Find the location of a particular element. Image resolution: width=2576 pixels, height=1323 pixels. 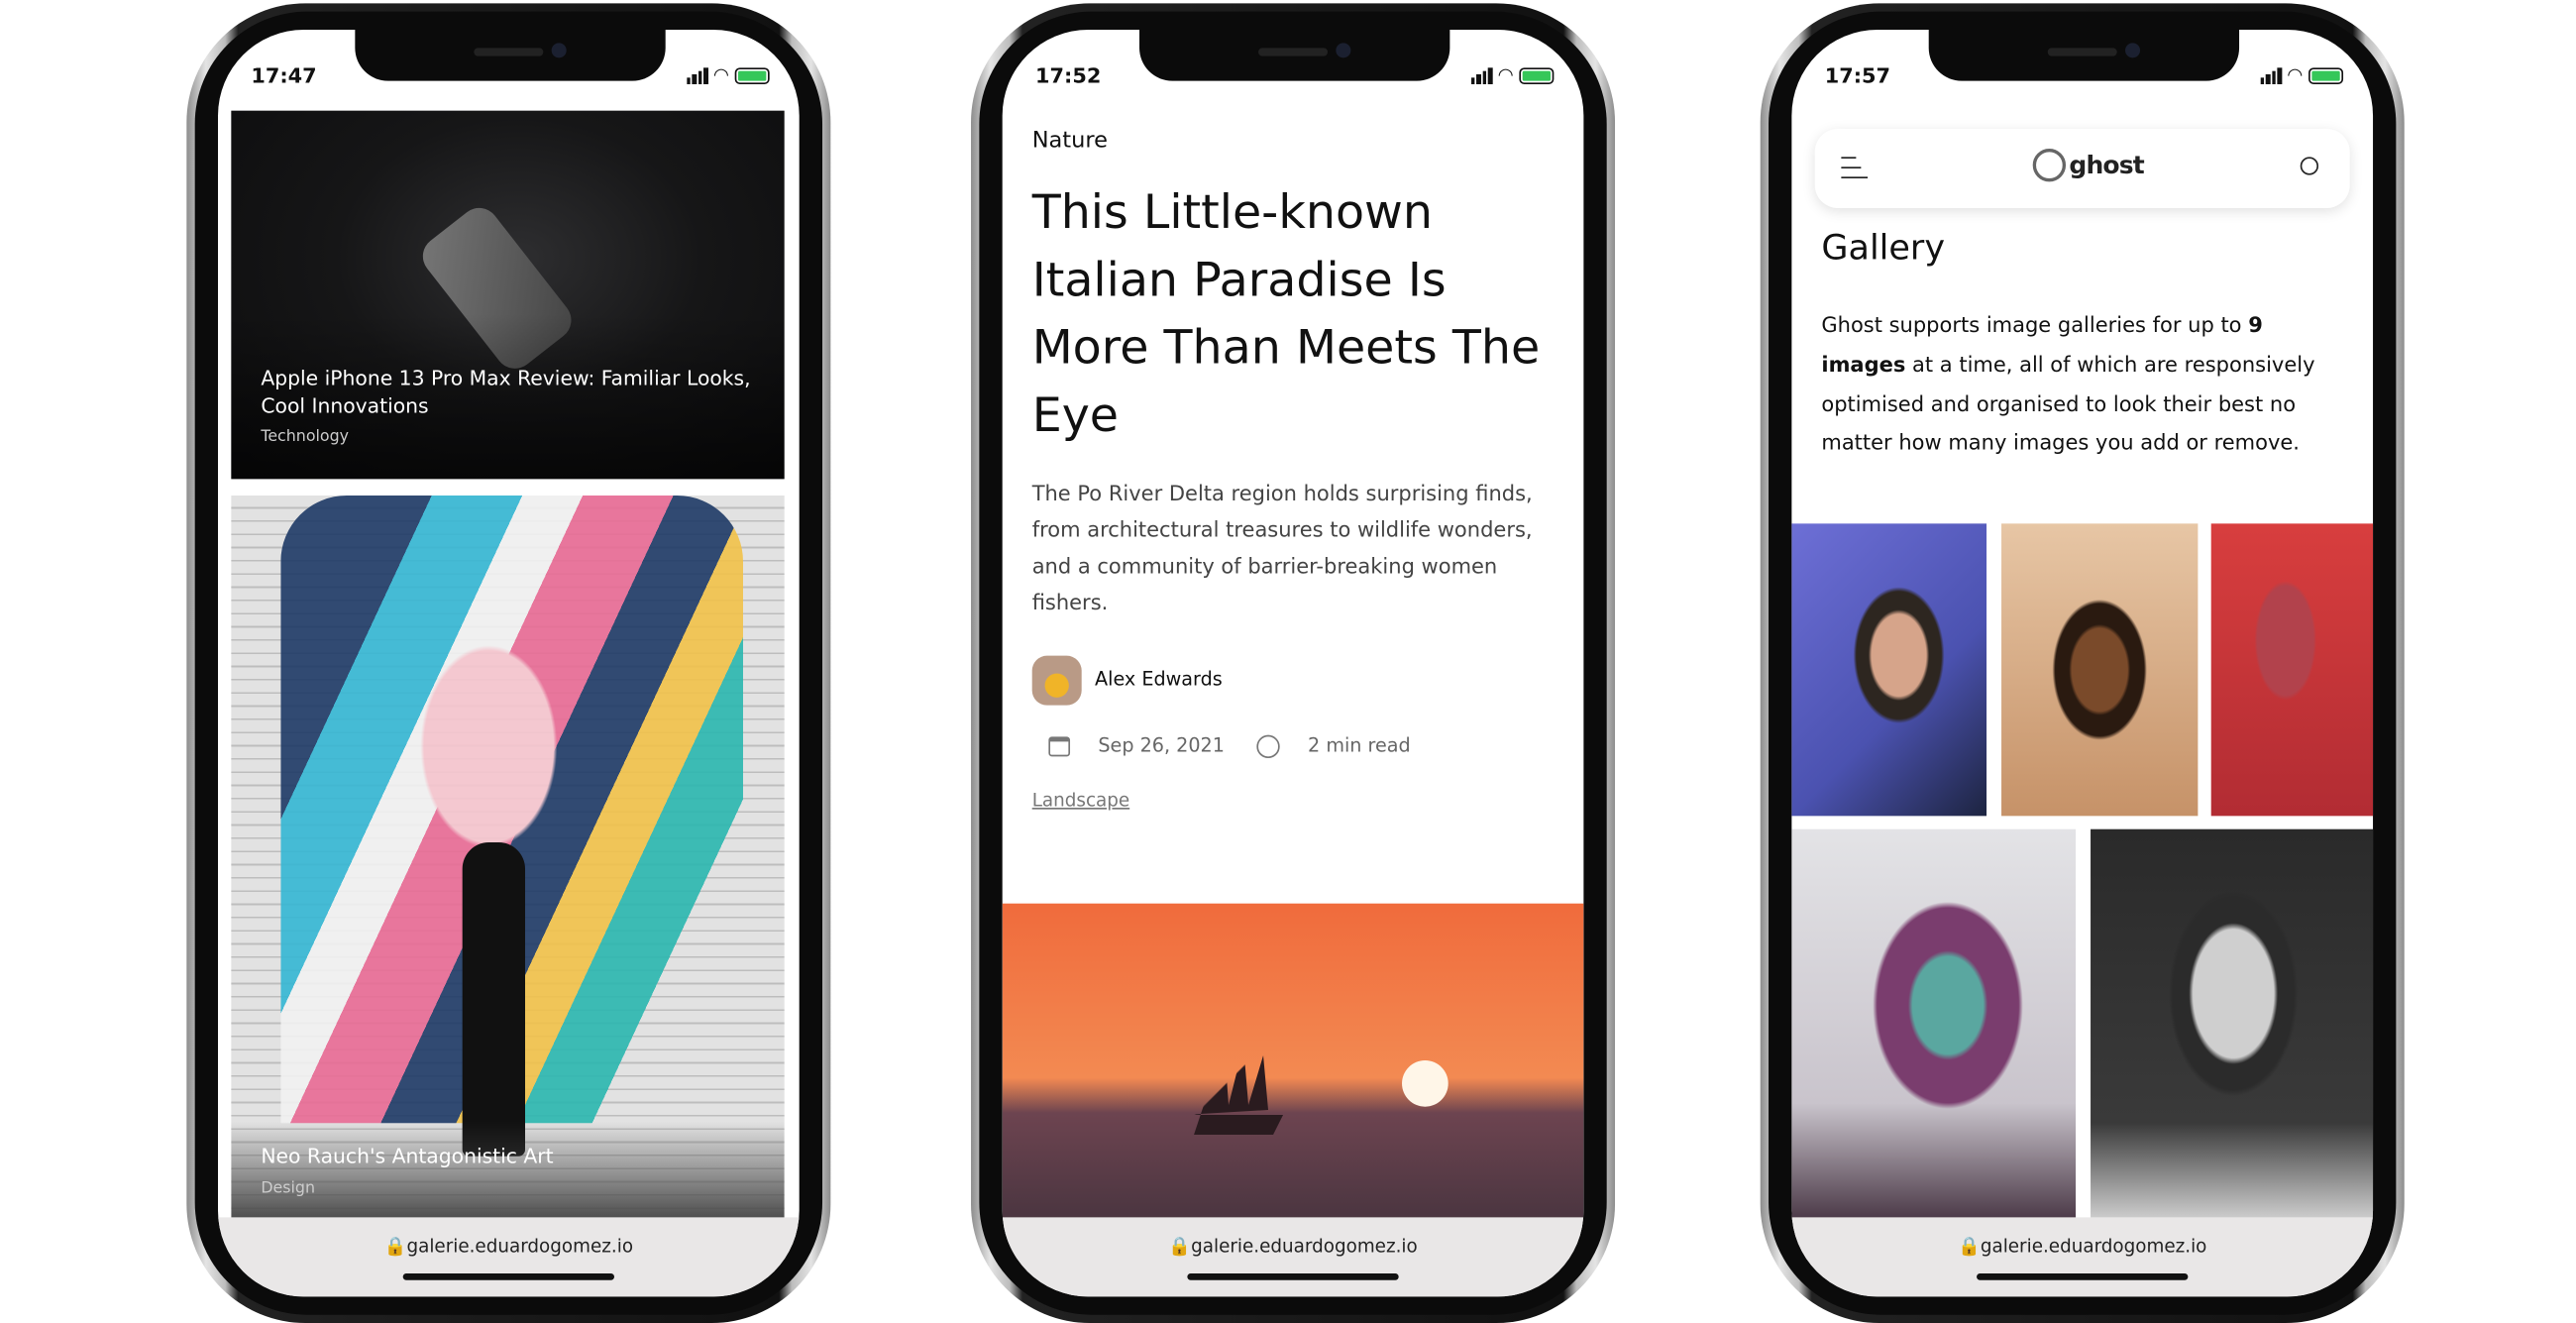

post-category: Design is located at coordinates (288, 1188).